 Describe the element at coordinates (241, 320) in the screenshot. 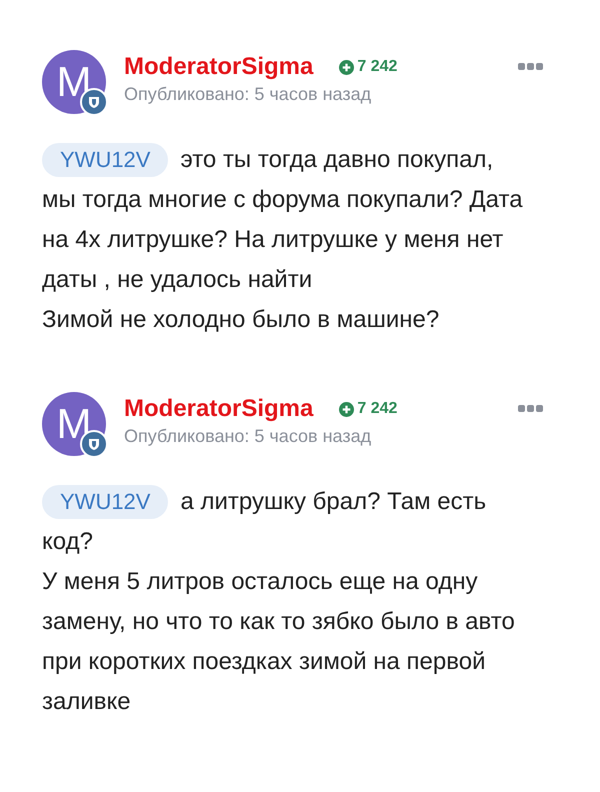

I see `comment-text: Зимой не холодно было в машине?` at that location.